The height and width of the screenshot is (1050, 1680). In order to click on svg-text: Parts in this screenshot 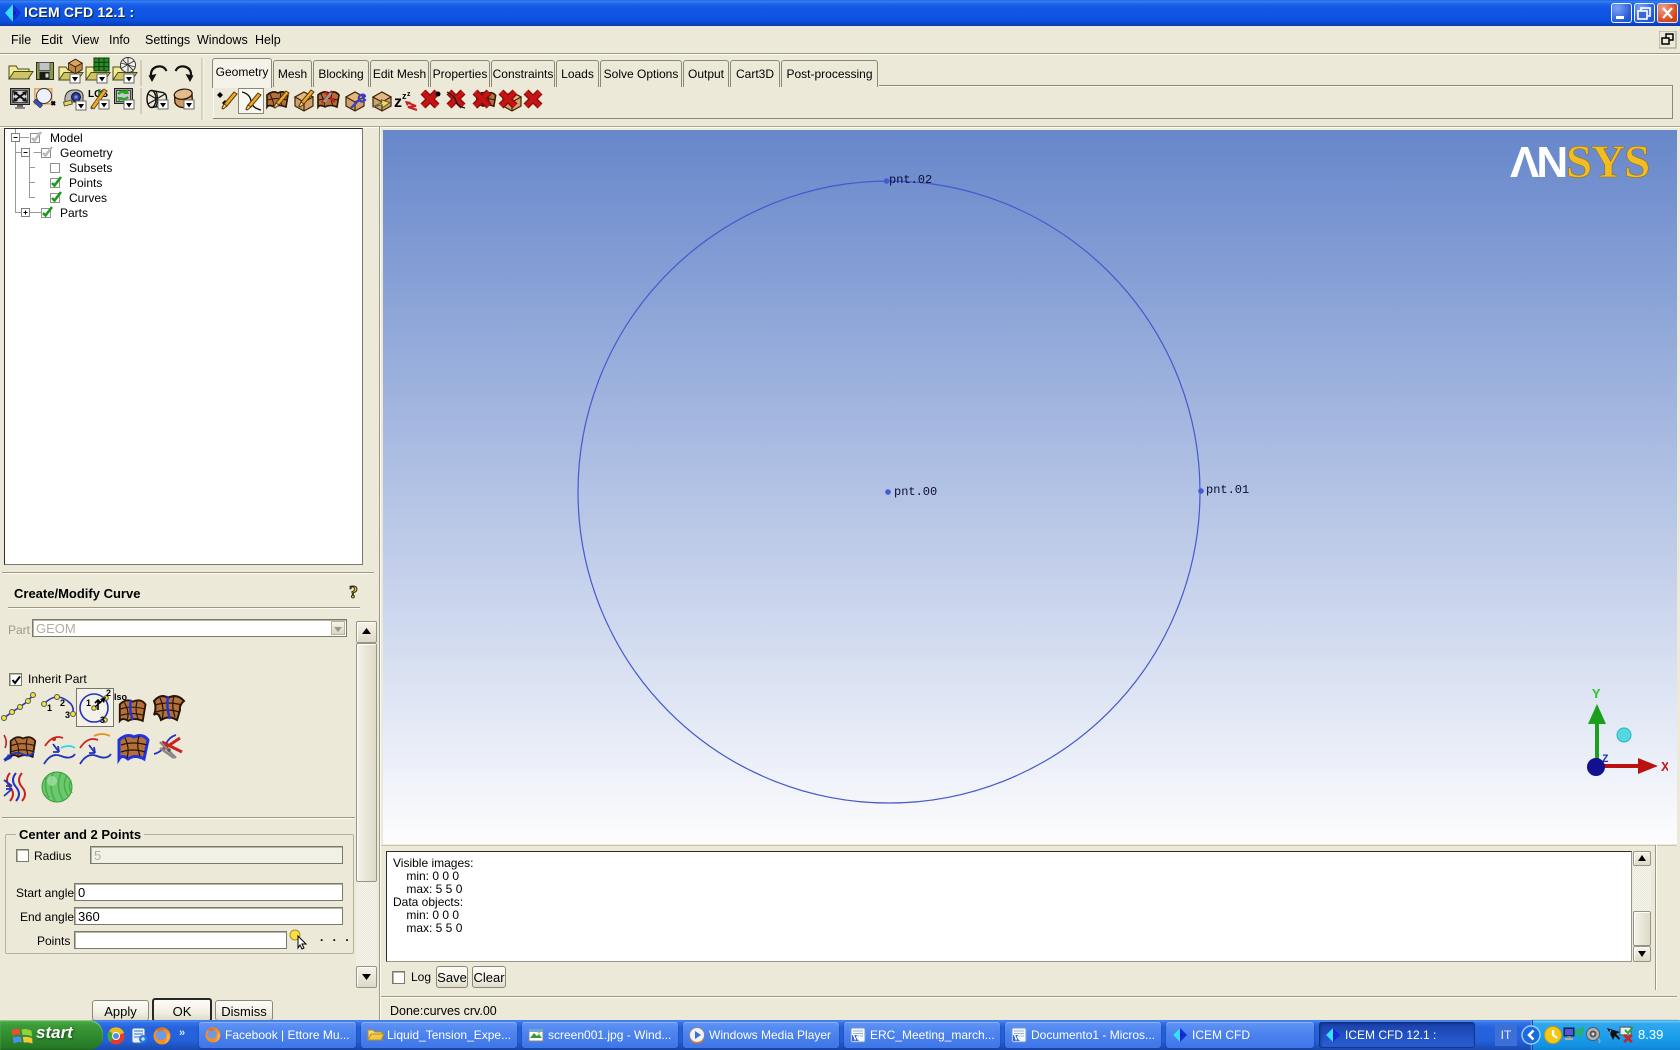, I will do `click(74, 213)`.